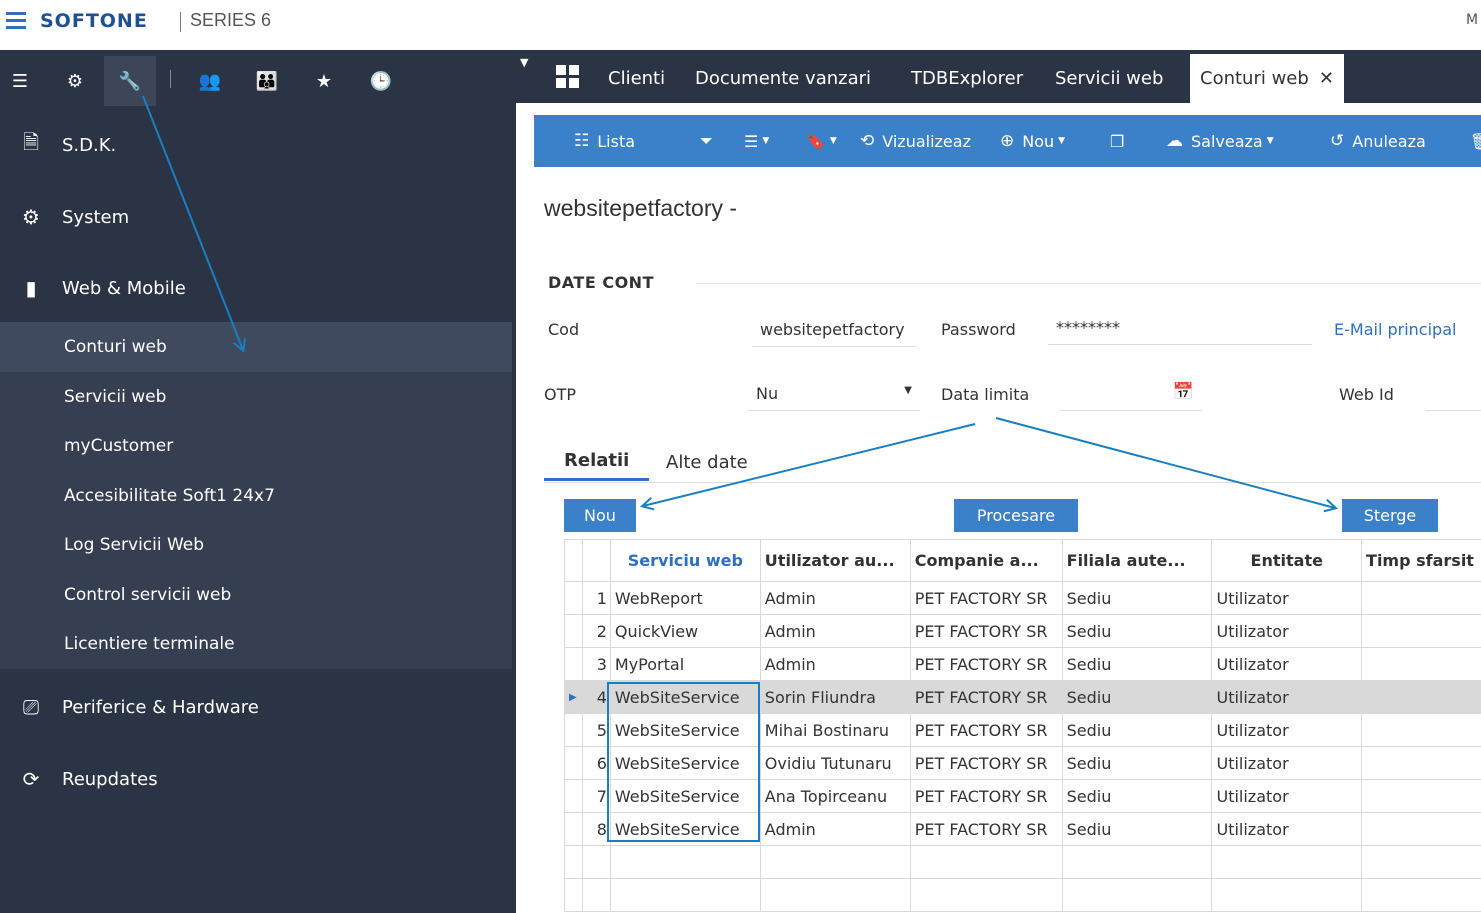  I want to click on tree-icon: ☰ ▼, so click(756, 141).